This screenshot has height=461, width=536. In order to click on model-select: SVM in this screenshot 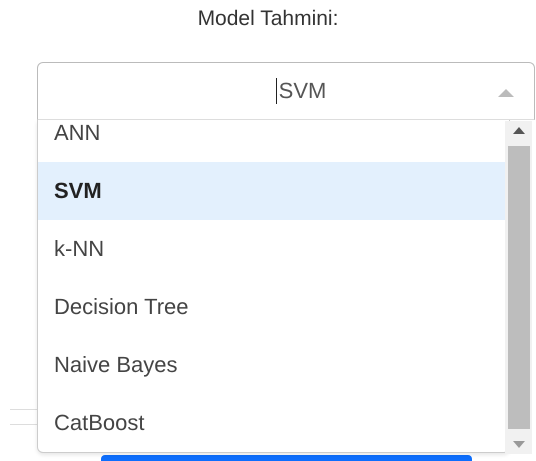, I will do `click(286, 91)`.